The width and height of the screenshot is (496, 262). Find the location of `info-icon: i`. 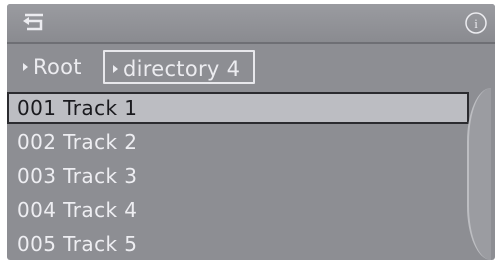

info-icon: i is located at coordinates (476, 23).